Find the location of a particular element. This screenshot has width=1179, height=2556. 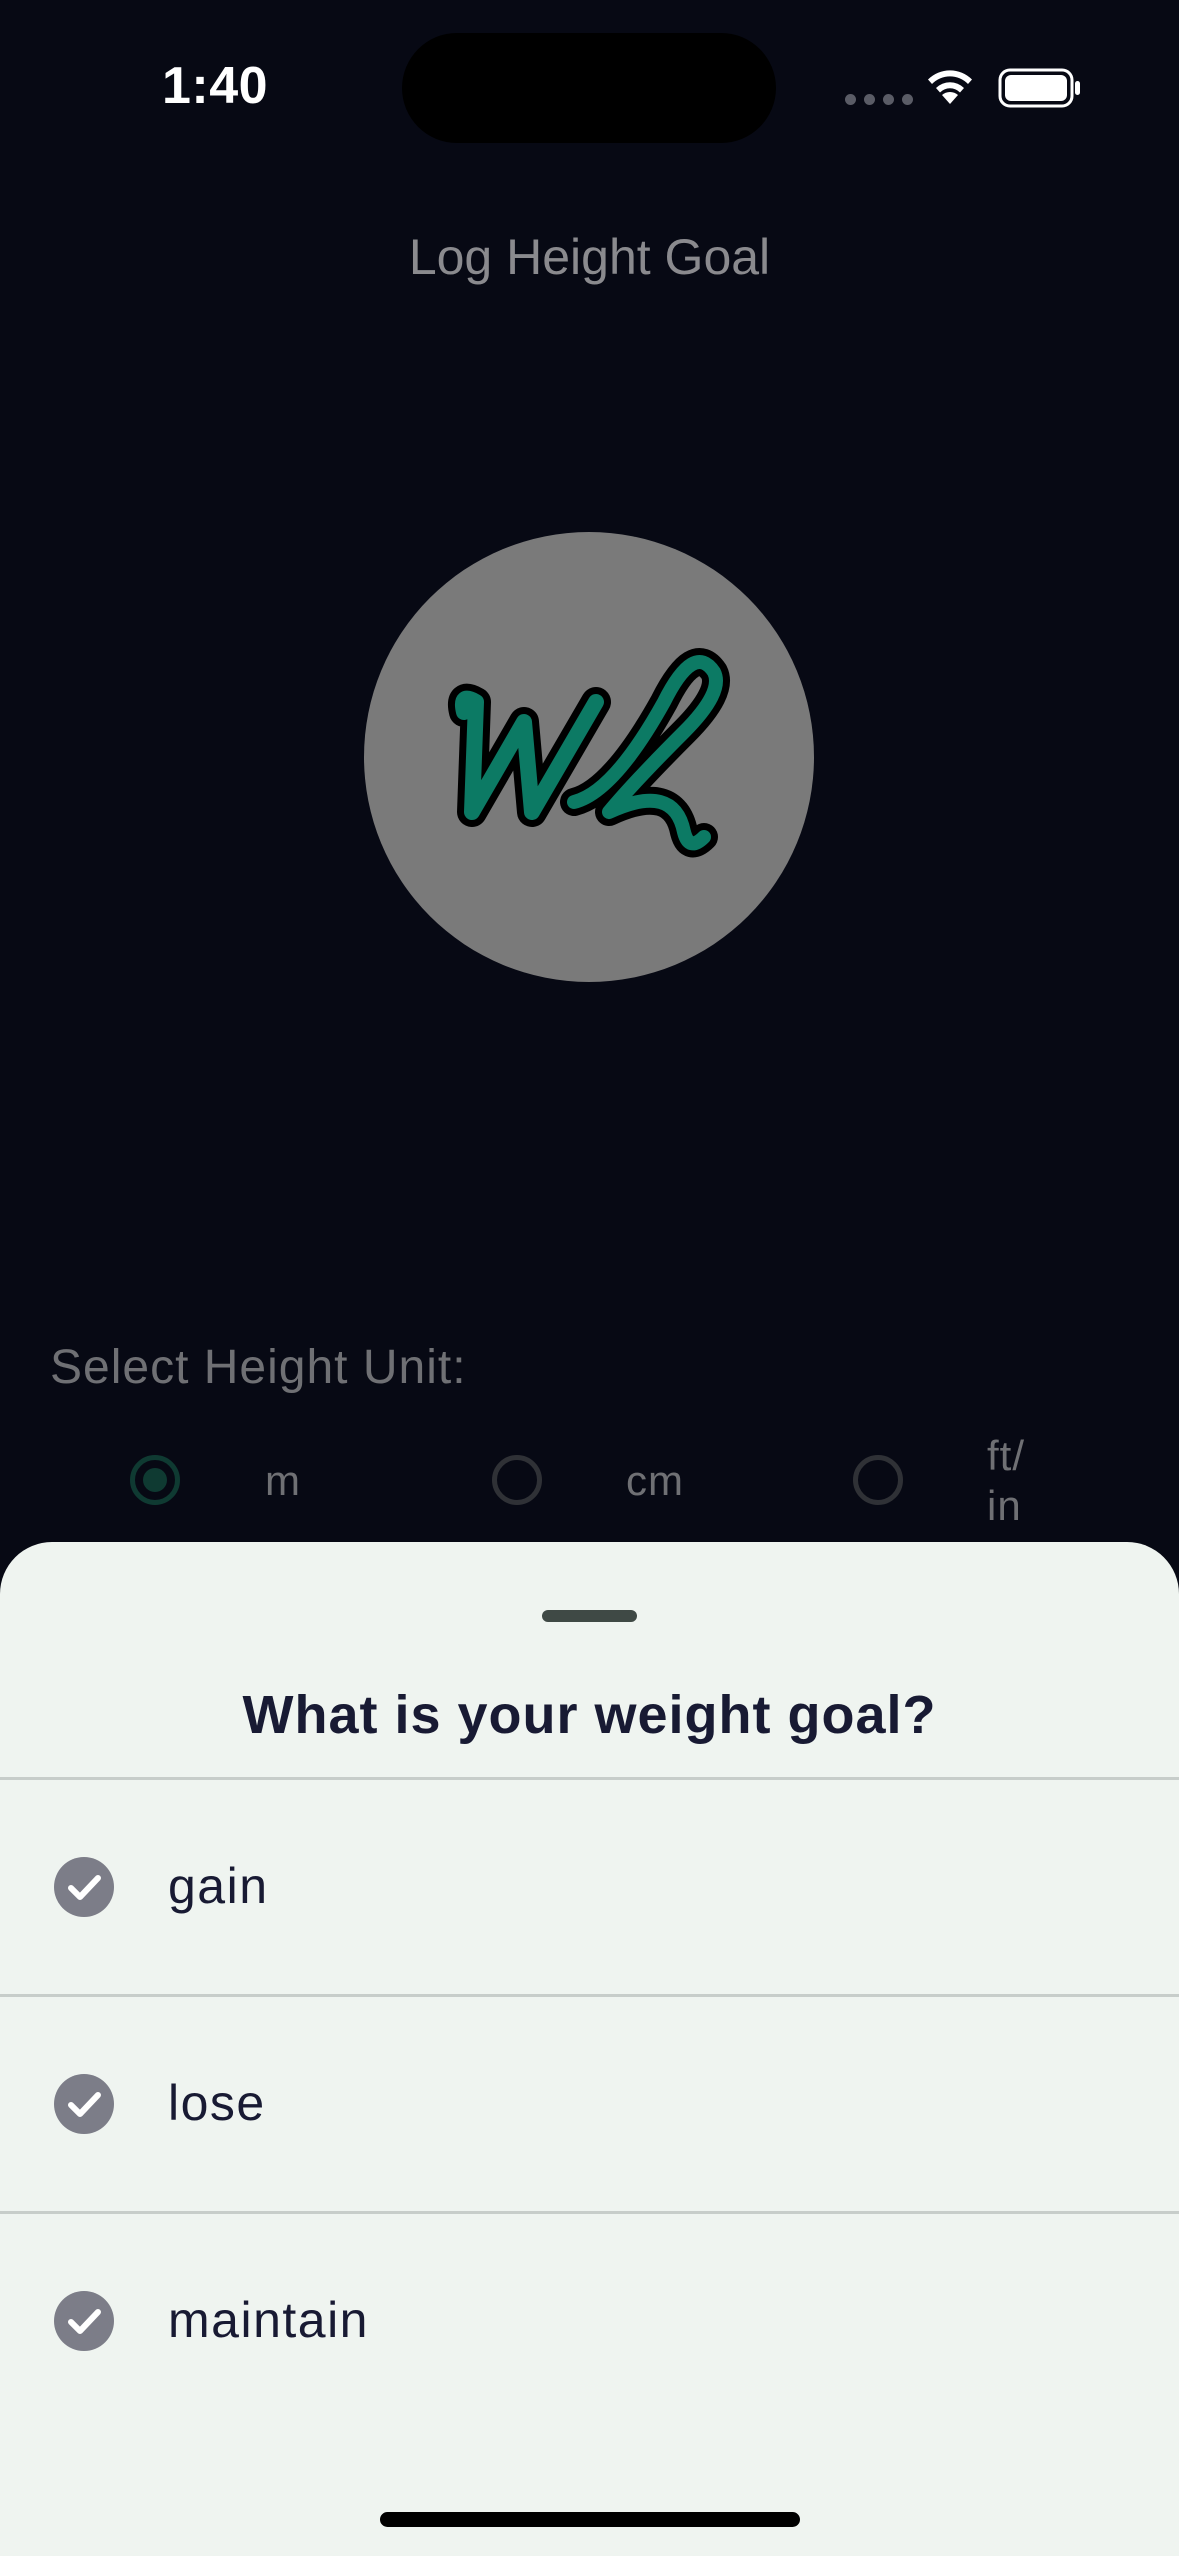

radio-label-ft-in: ft/ in is located at coordinates (1006, 1481).